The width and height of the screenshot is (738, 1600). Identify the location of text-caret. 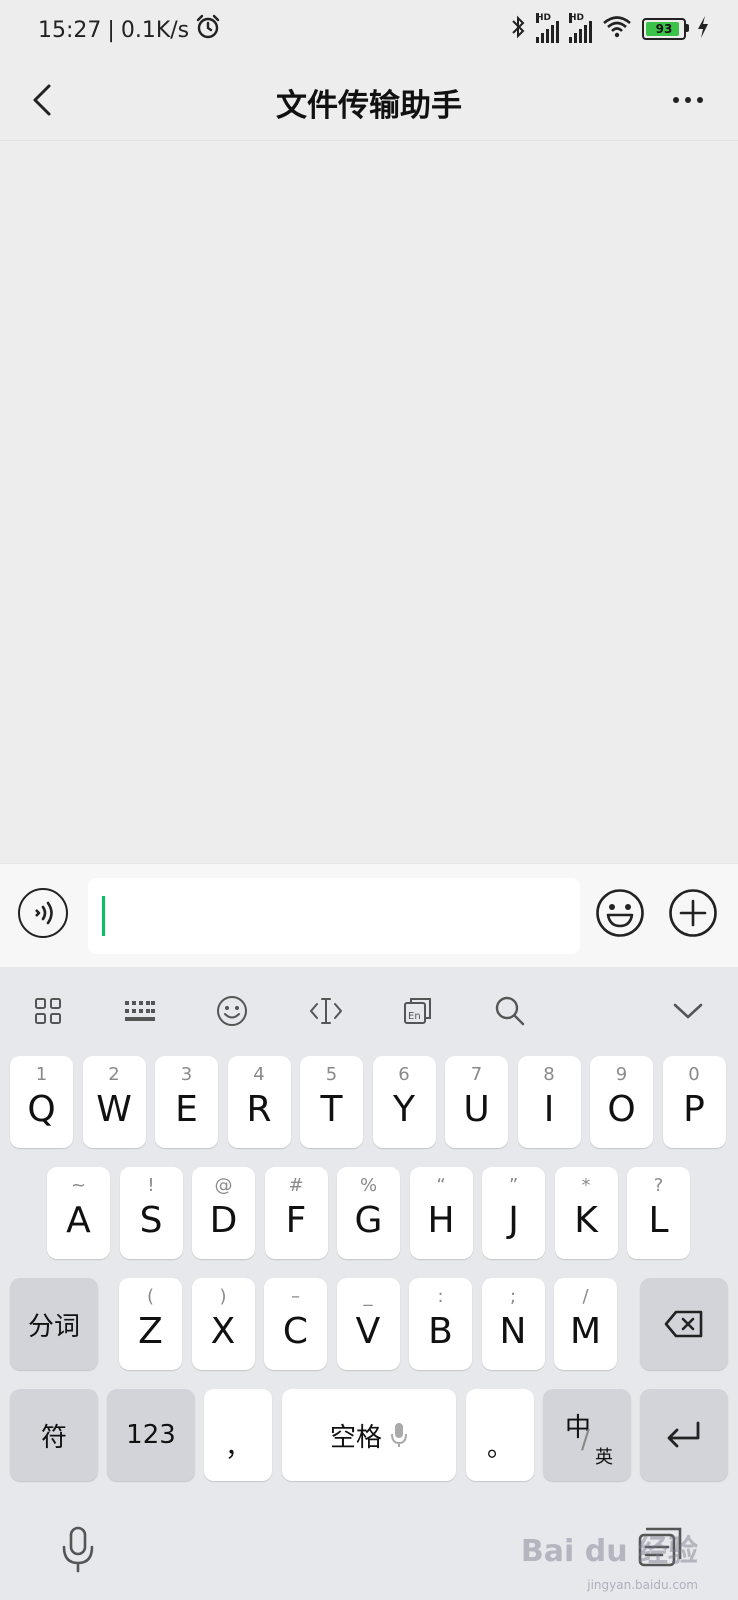
(103, 916).